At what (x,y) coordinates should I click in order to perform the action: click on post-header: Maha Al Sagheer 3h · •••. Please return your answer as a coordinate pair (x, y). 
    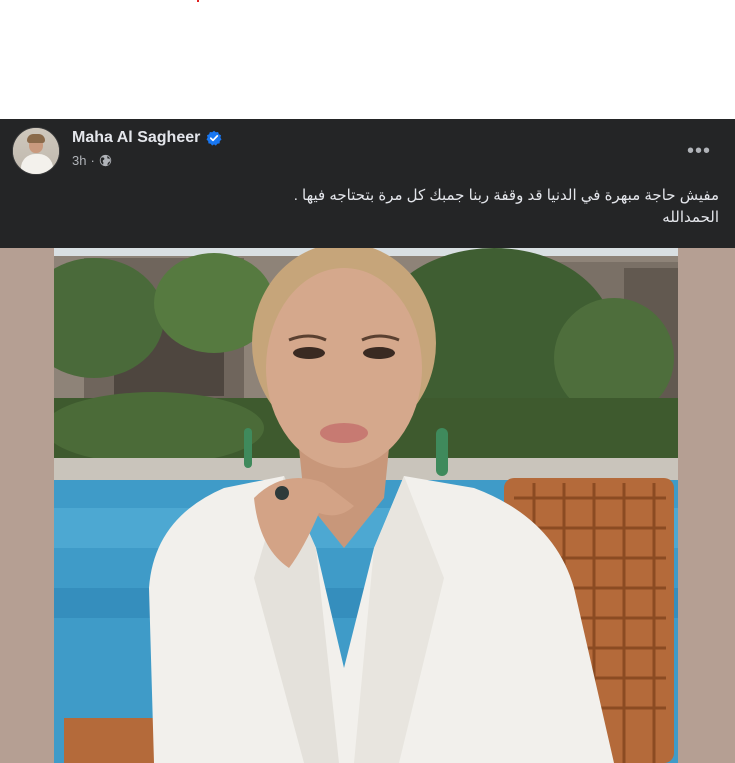
    Looking at the image, I should click on (367, 152).